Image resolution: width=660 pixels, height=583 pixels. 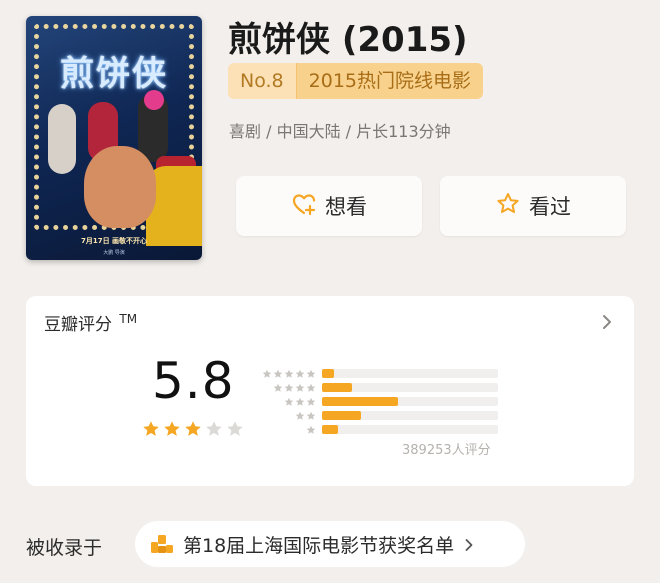 What do you see at coordinates (114, 253) in the screenshot?
I see `poster-credits: 大鹏 导演` at bounding box center [114, 253].